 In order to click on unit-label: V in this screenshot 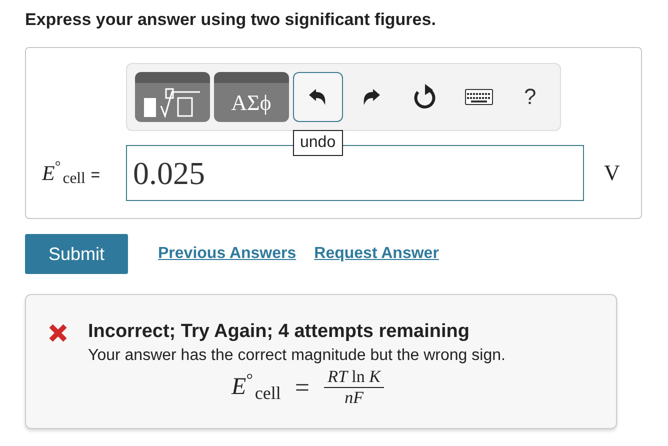, I will do `click(612, 173)`.